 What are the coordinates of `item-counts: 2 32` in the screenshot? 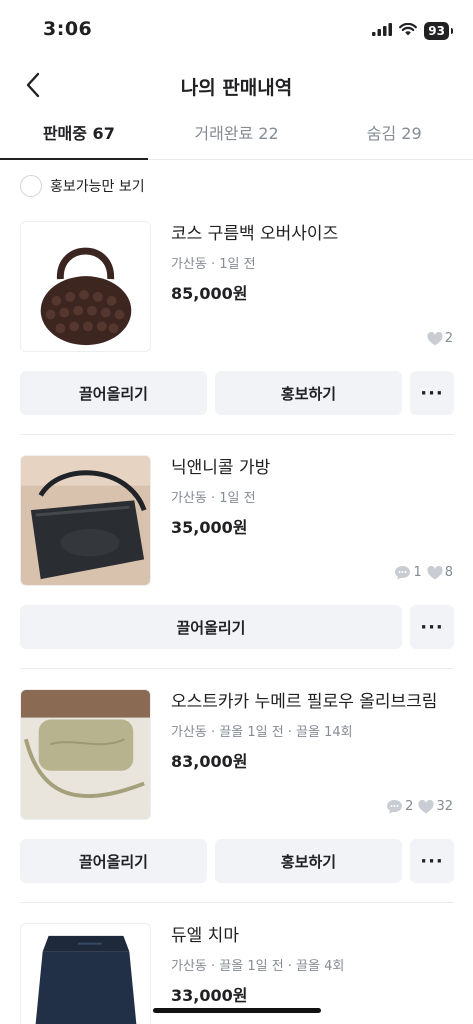 It's located at (419, 806).